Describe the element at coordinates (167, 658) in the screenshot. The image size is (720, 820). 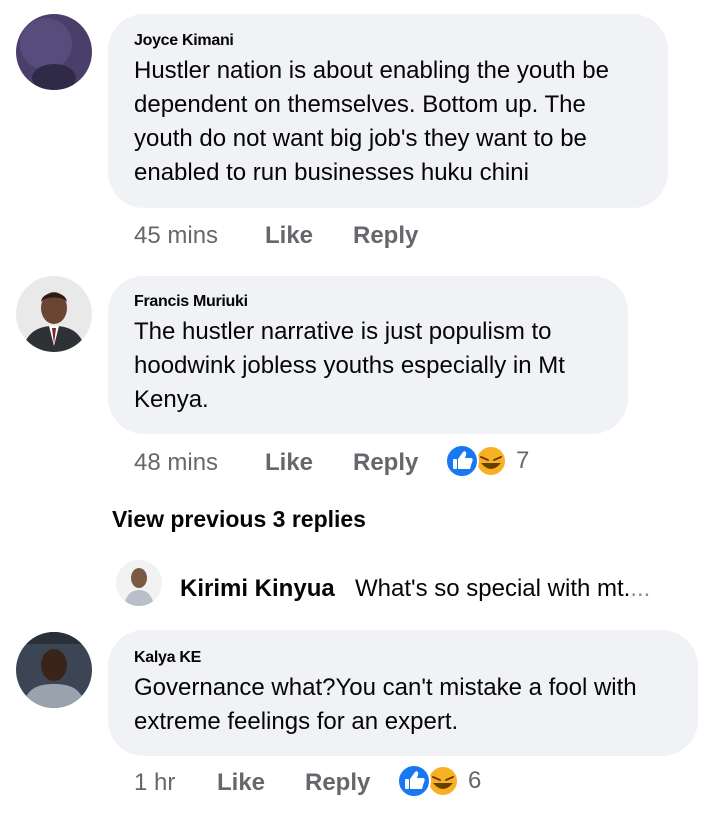
I see `comment-author: Kalya KE` at that location.